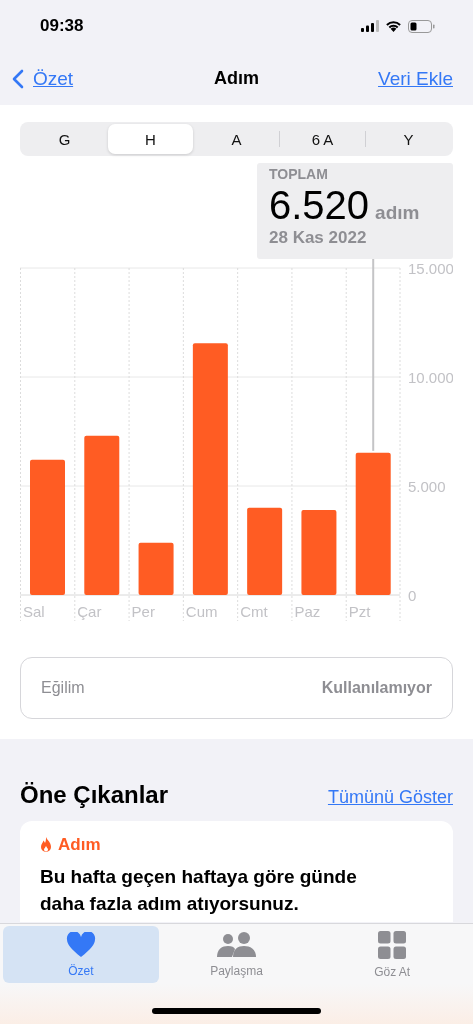 The width and height of the screenshot is (473, 1024). What do you see at coordinates (412, 595) in the screenshot?
I see `axis-tick-label: 0` at bounding box center [412, 595].